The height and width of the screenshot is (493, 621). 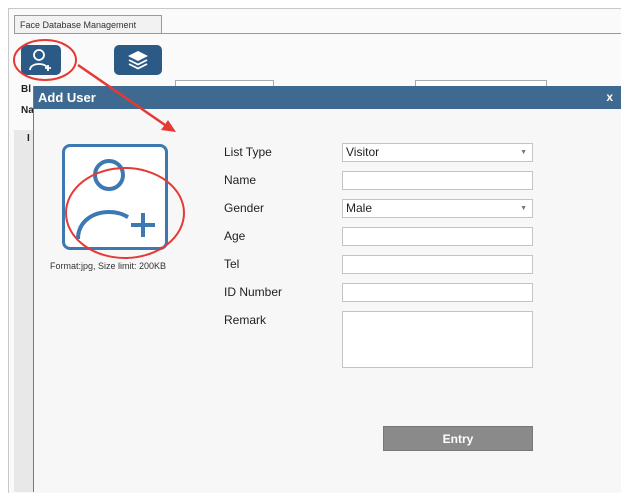 What do you see at coordinates (253, 292) in the screenshot?
I see `id-number-label: ID Number` at bounding box center [253, 292].